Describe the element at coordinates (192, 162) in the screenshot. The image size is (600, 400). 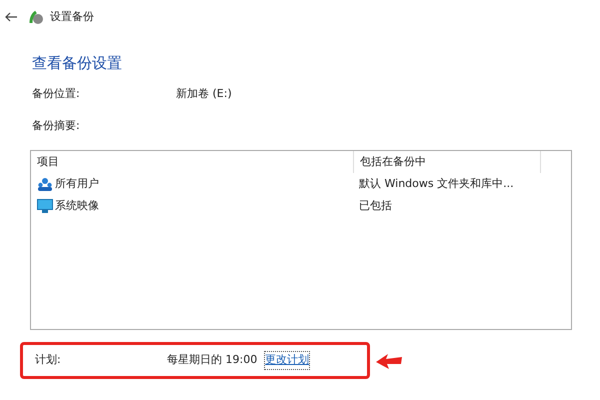
I see `column-header: 项目` at that location.